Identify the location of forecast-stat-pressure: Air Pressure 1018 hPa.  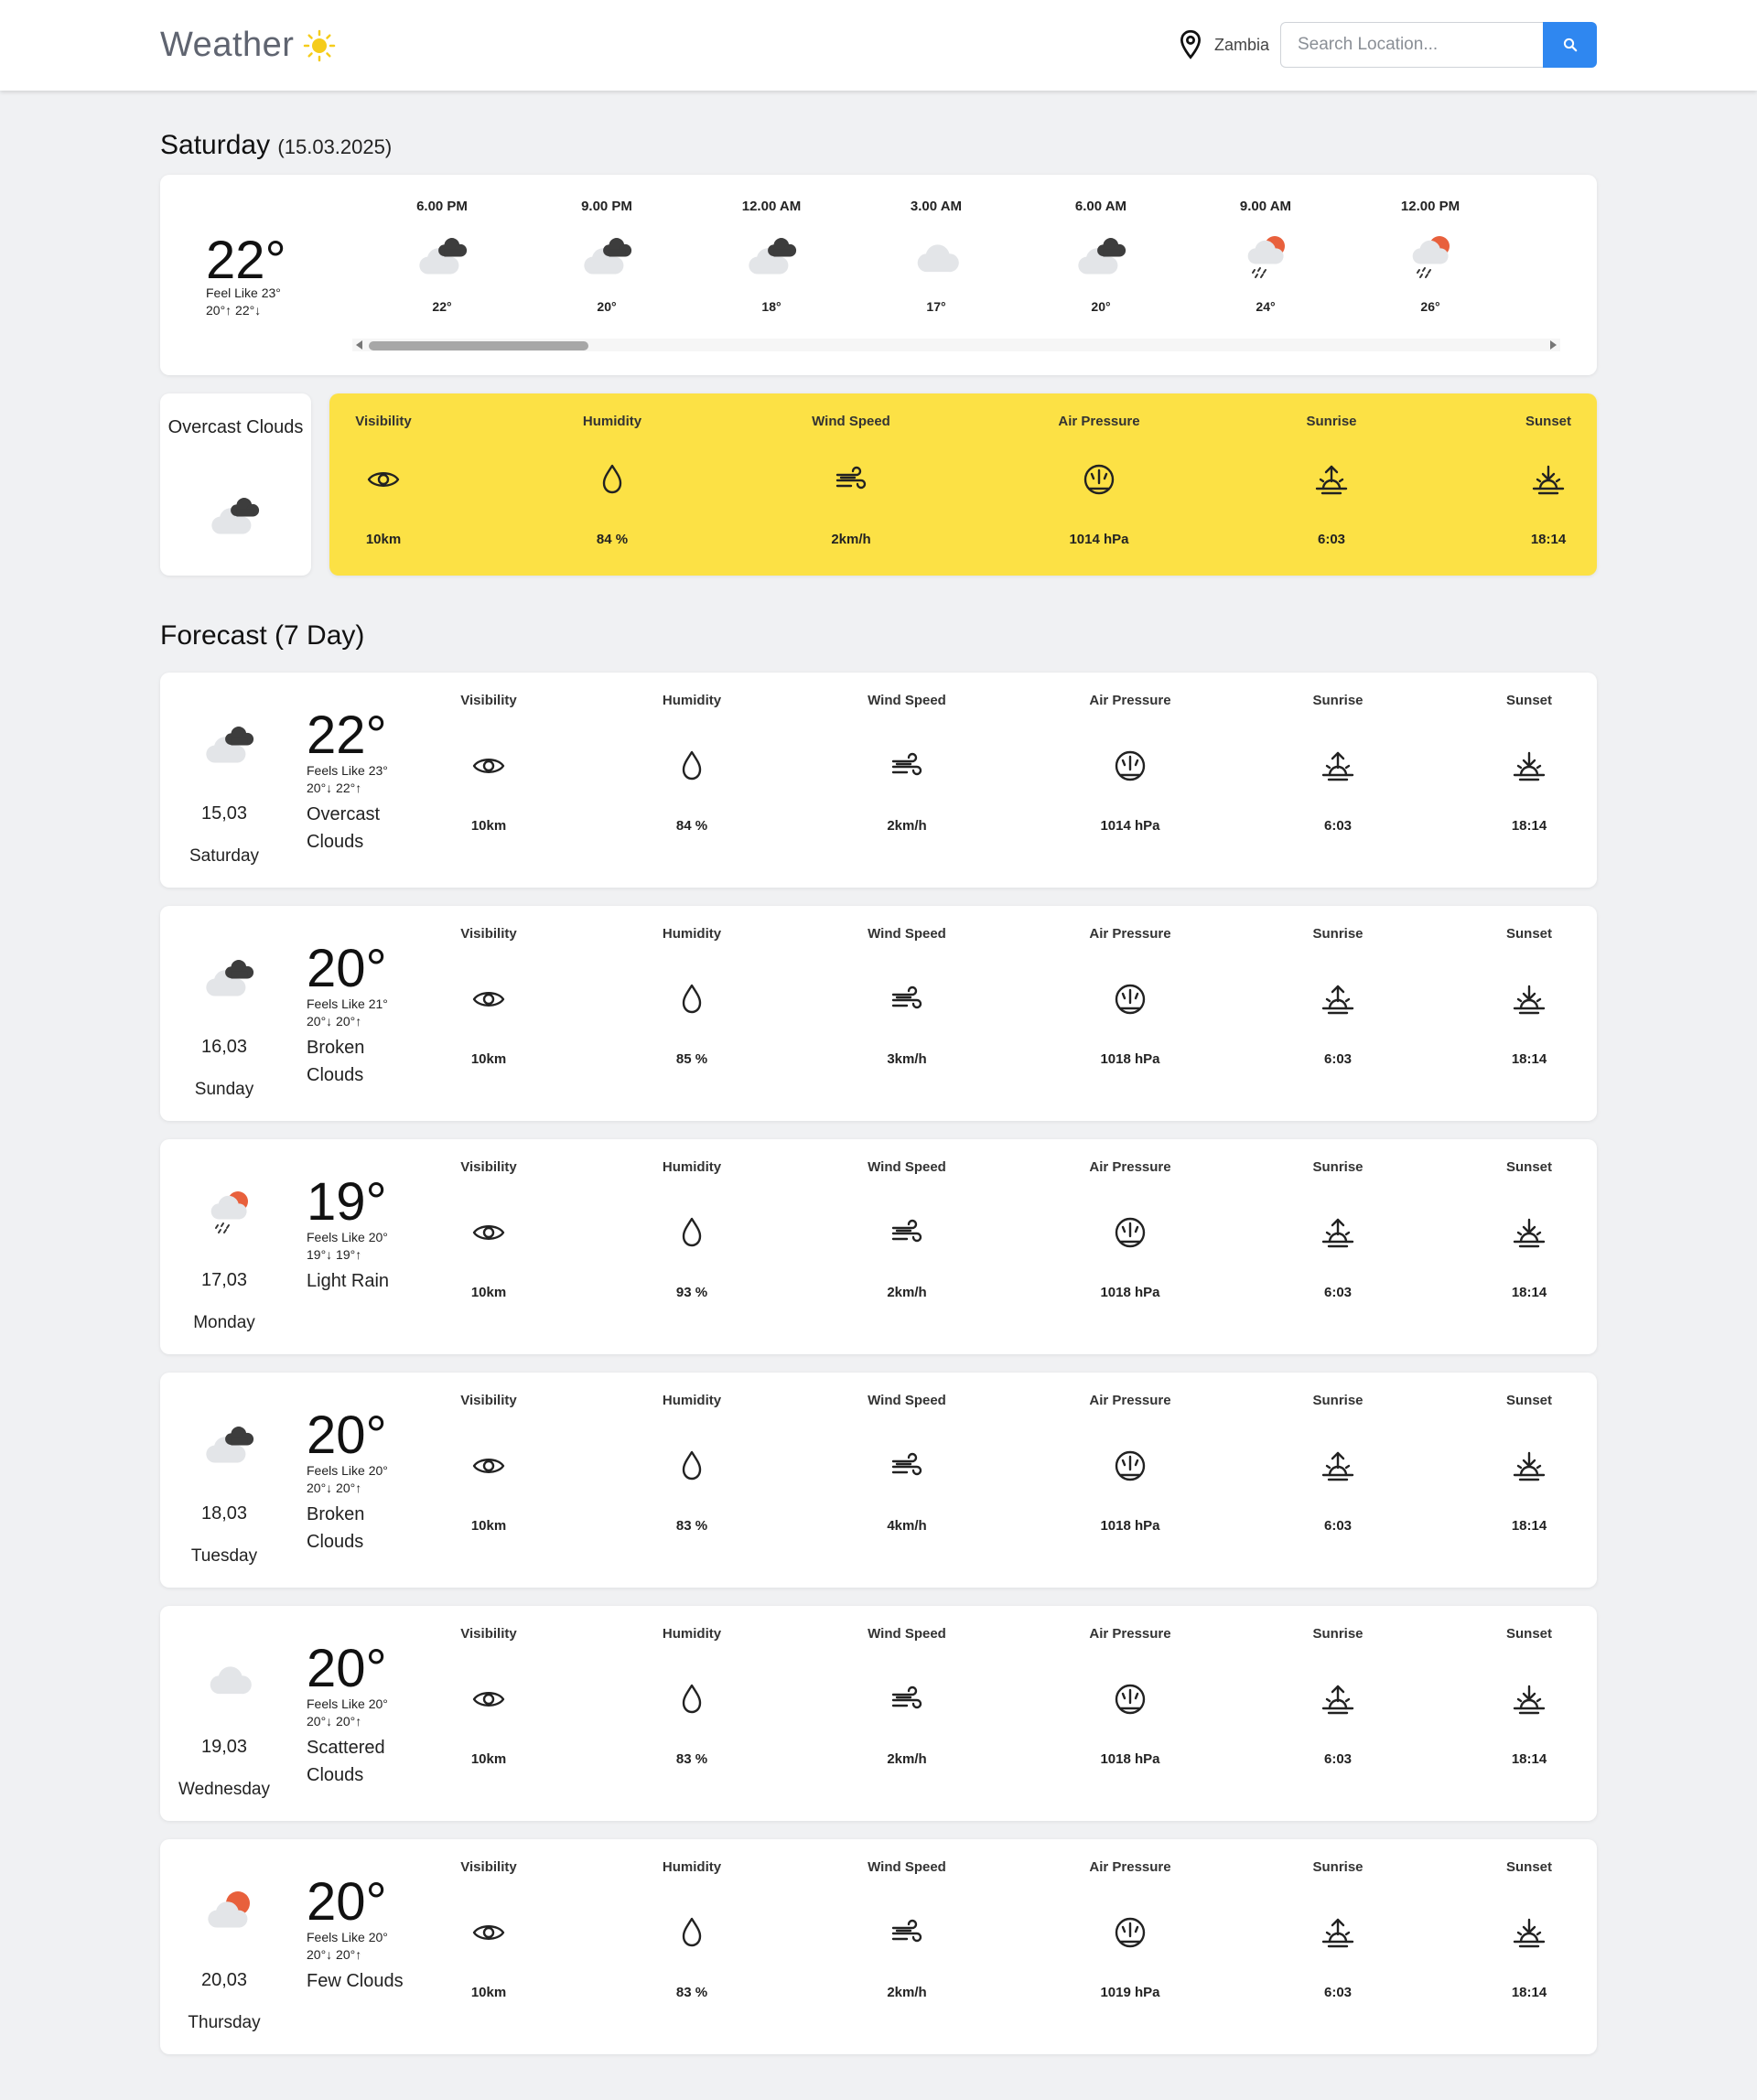
(1130, 1696).